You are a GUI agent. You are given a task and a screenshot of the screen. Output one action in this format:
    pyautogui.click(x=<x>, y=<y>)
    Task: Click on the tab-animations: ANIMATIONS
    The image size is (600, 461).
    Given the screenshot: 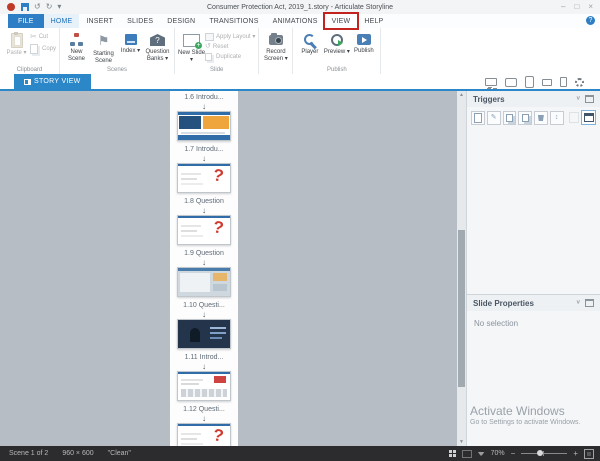 What is the action you would take?
    pyautogui.click(x=295, y=21)
    